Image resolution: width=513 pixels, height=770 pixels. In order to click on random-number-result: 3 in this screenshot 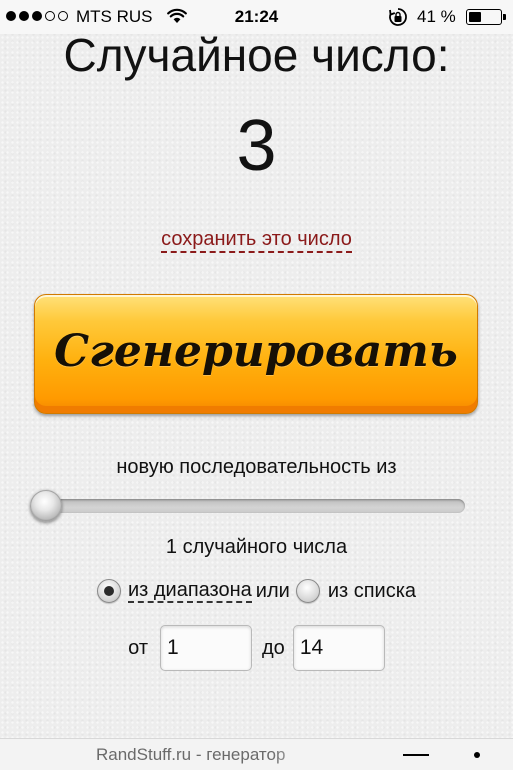, I will do `click(256, 146)`.